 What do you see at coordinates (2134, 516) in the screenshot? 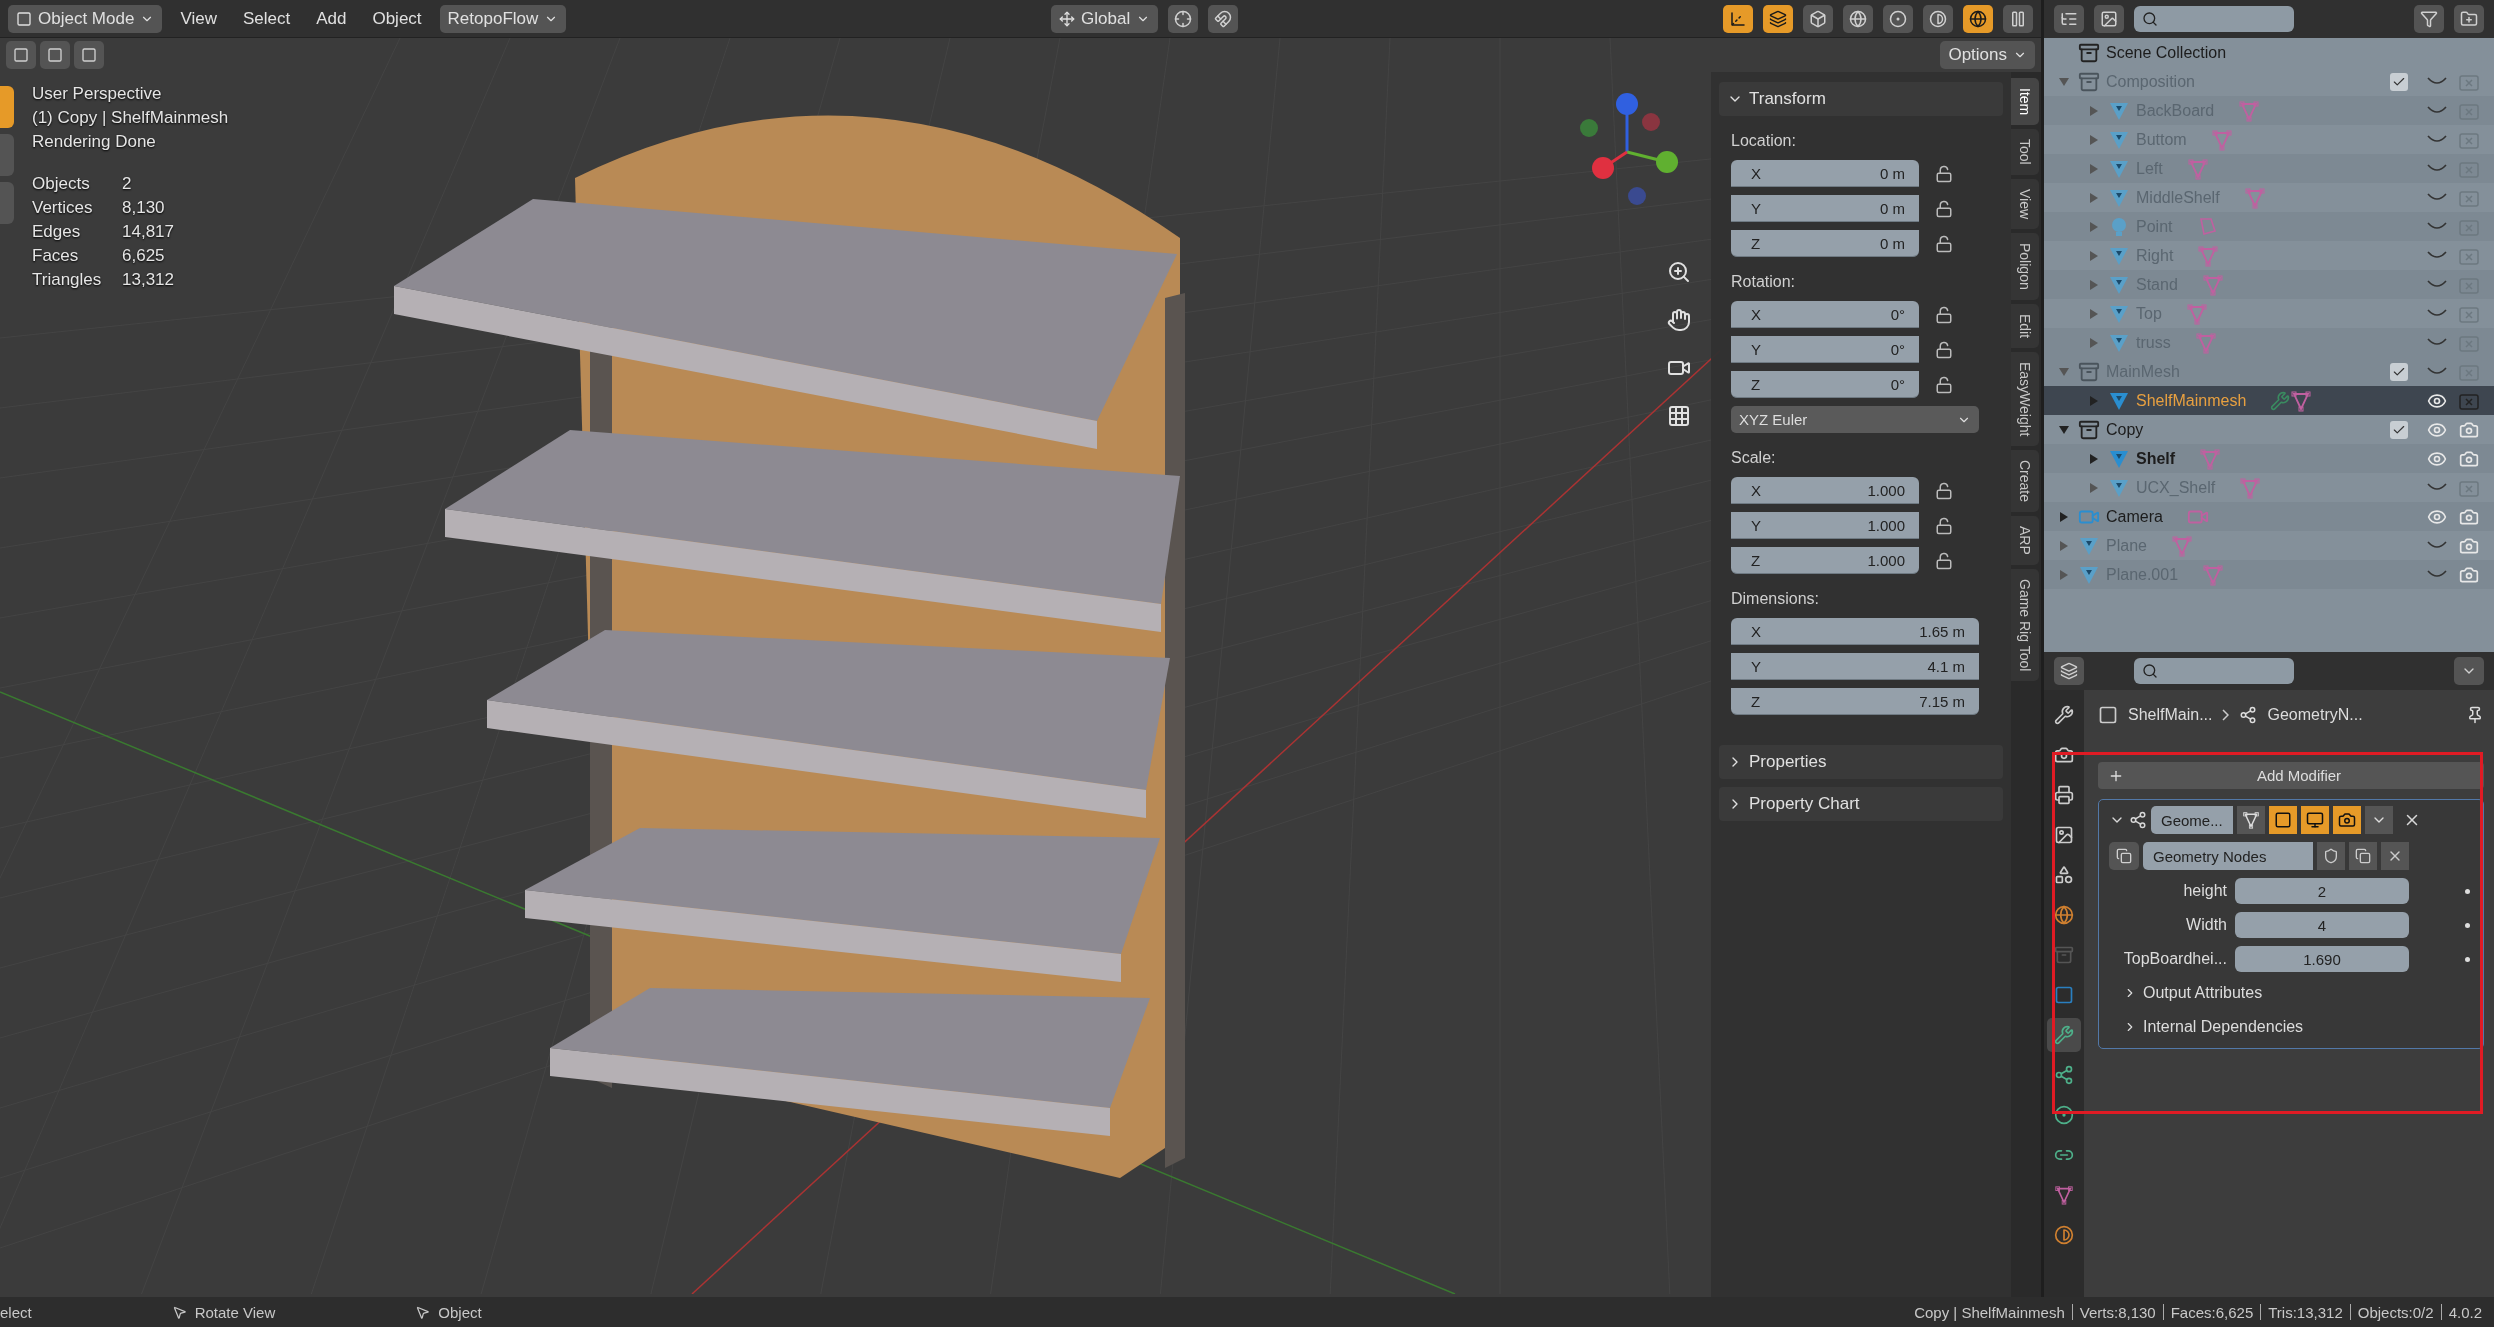
I see `outliner-item-name: Camera` at bounding box center [2134, 516].